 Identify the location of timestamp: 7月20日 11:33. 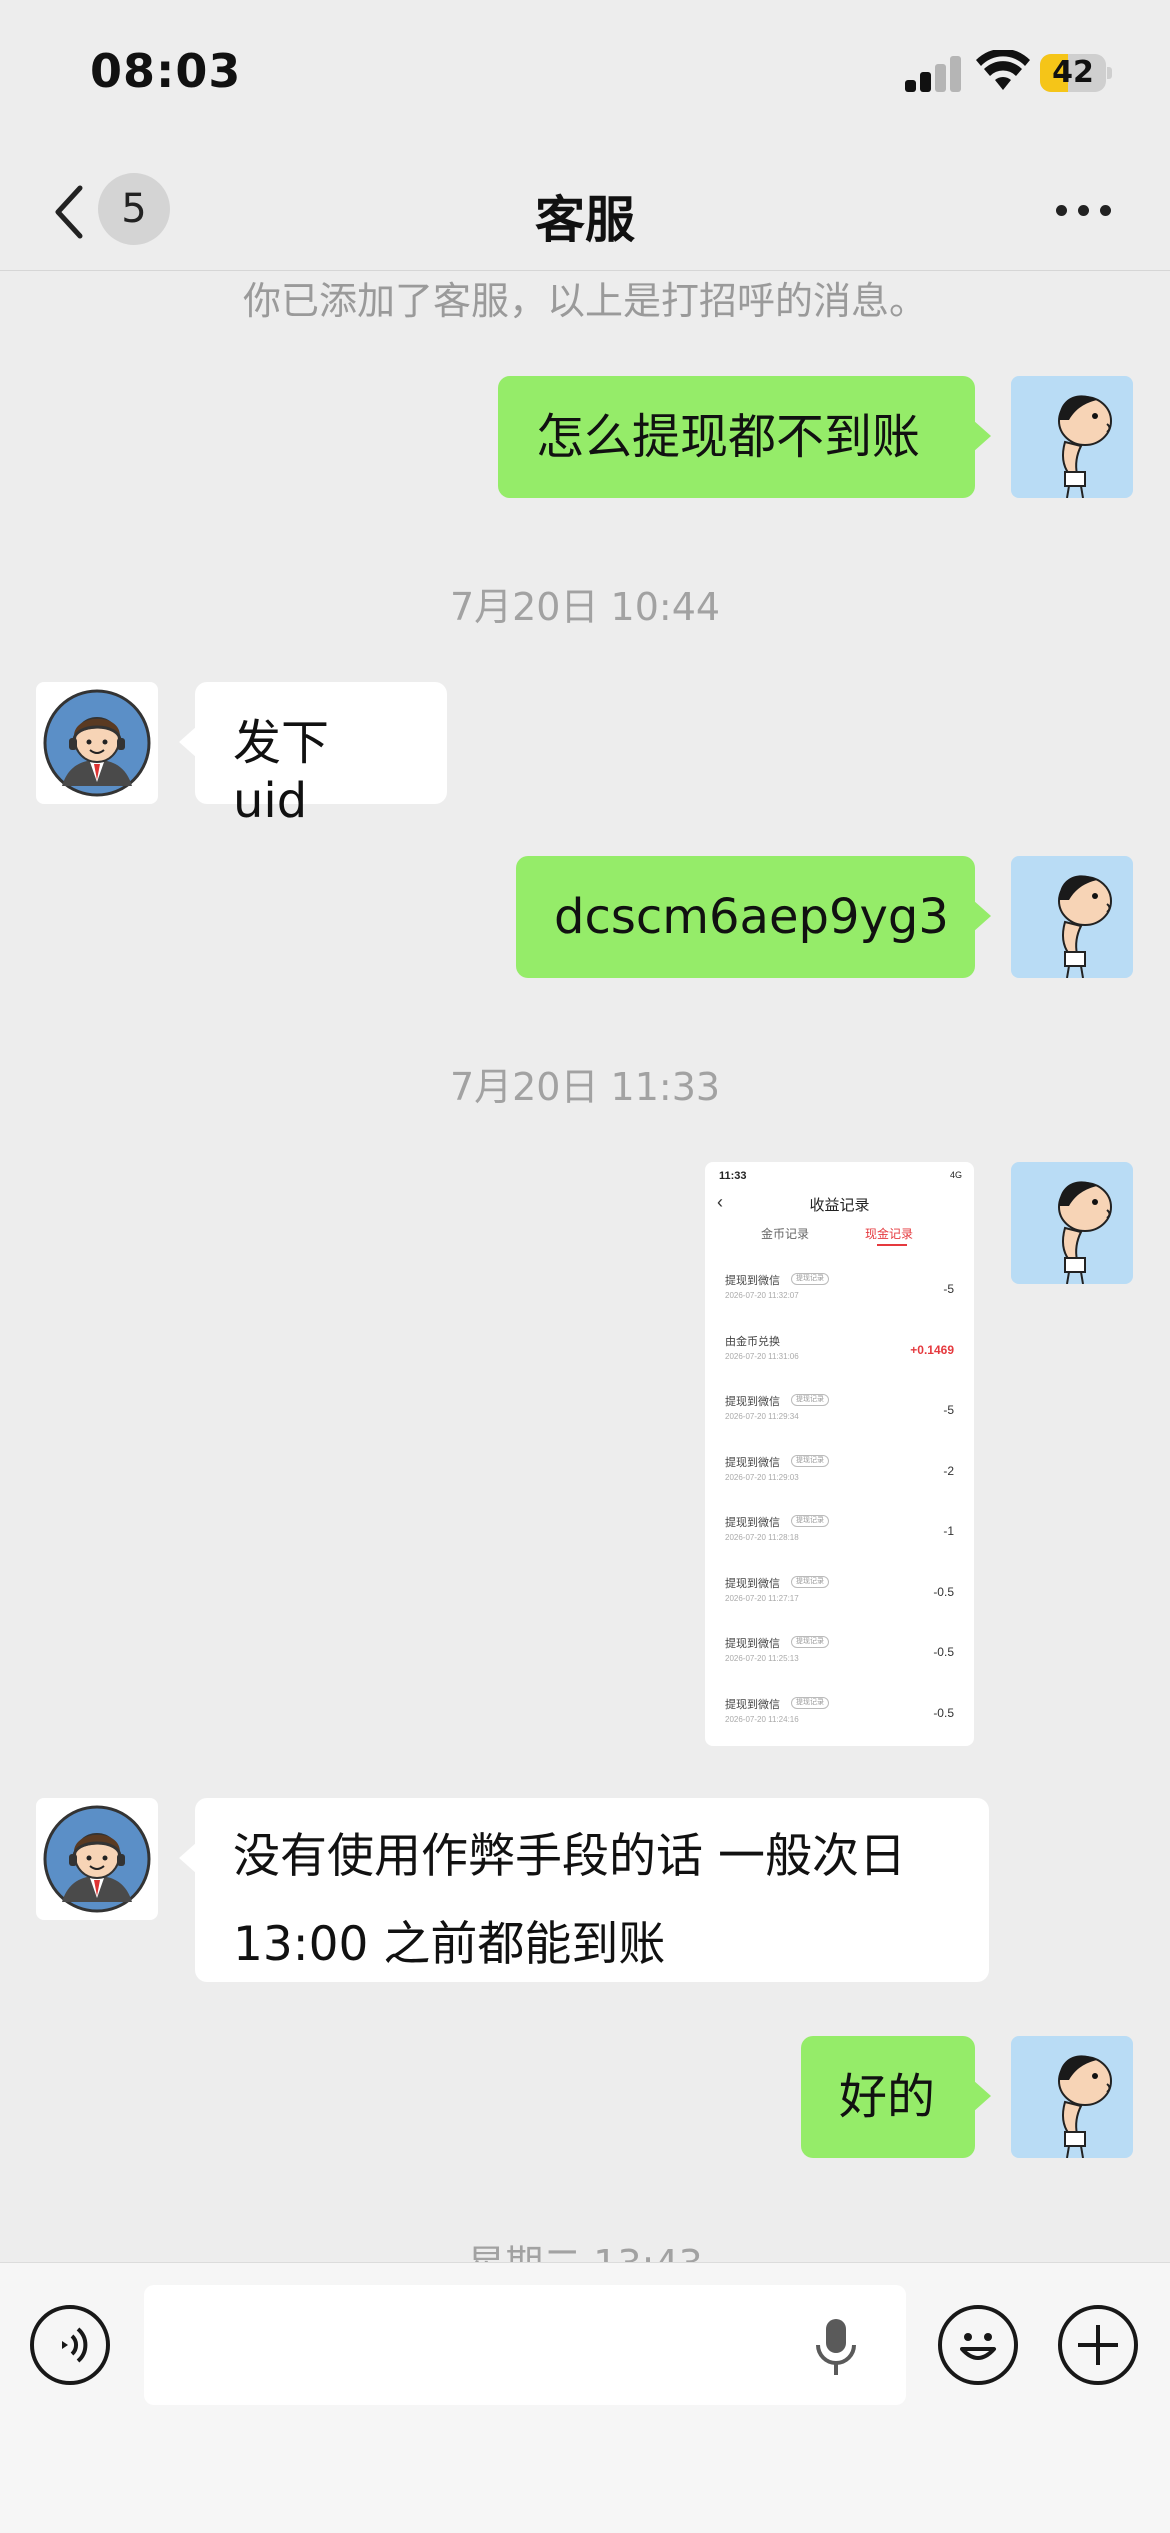
(585, 1087).